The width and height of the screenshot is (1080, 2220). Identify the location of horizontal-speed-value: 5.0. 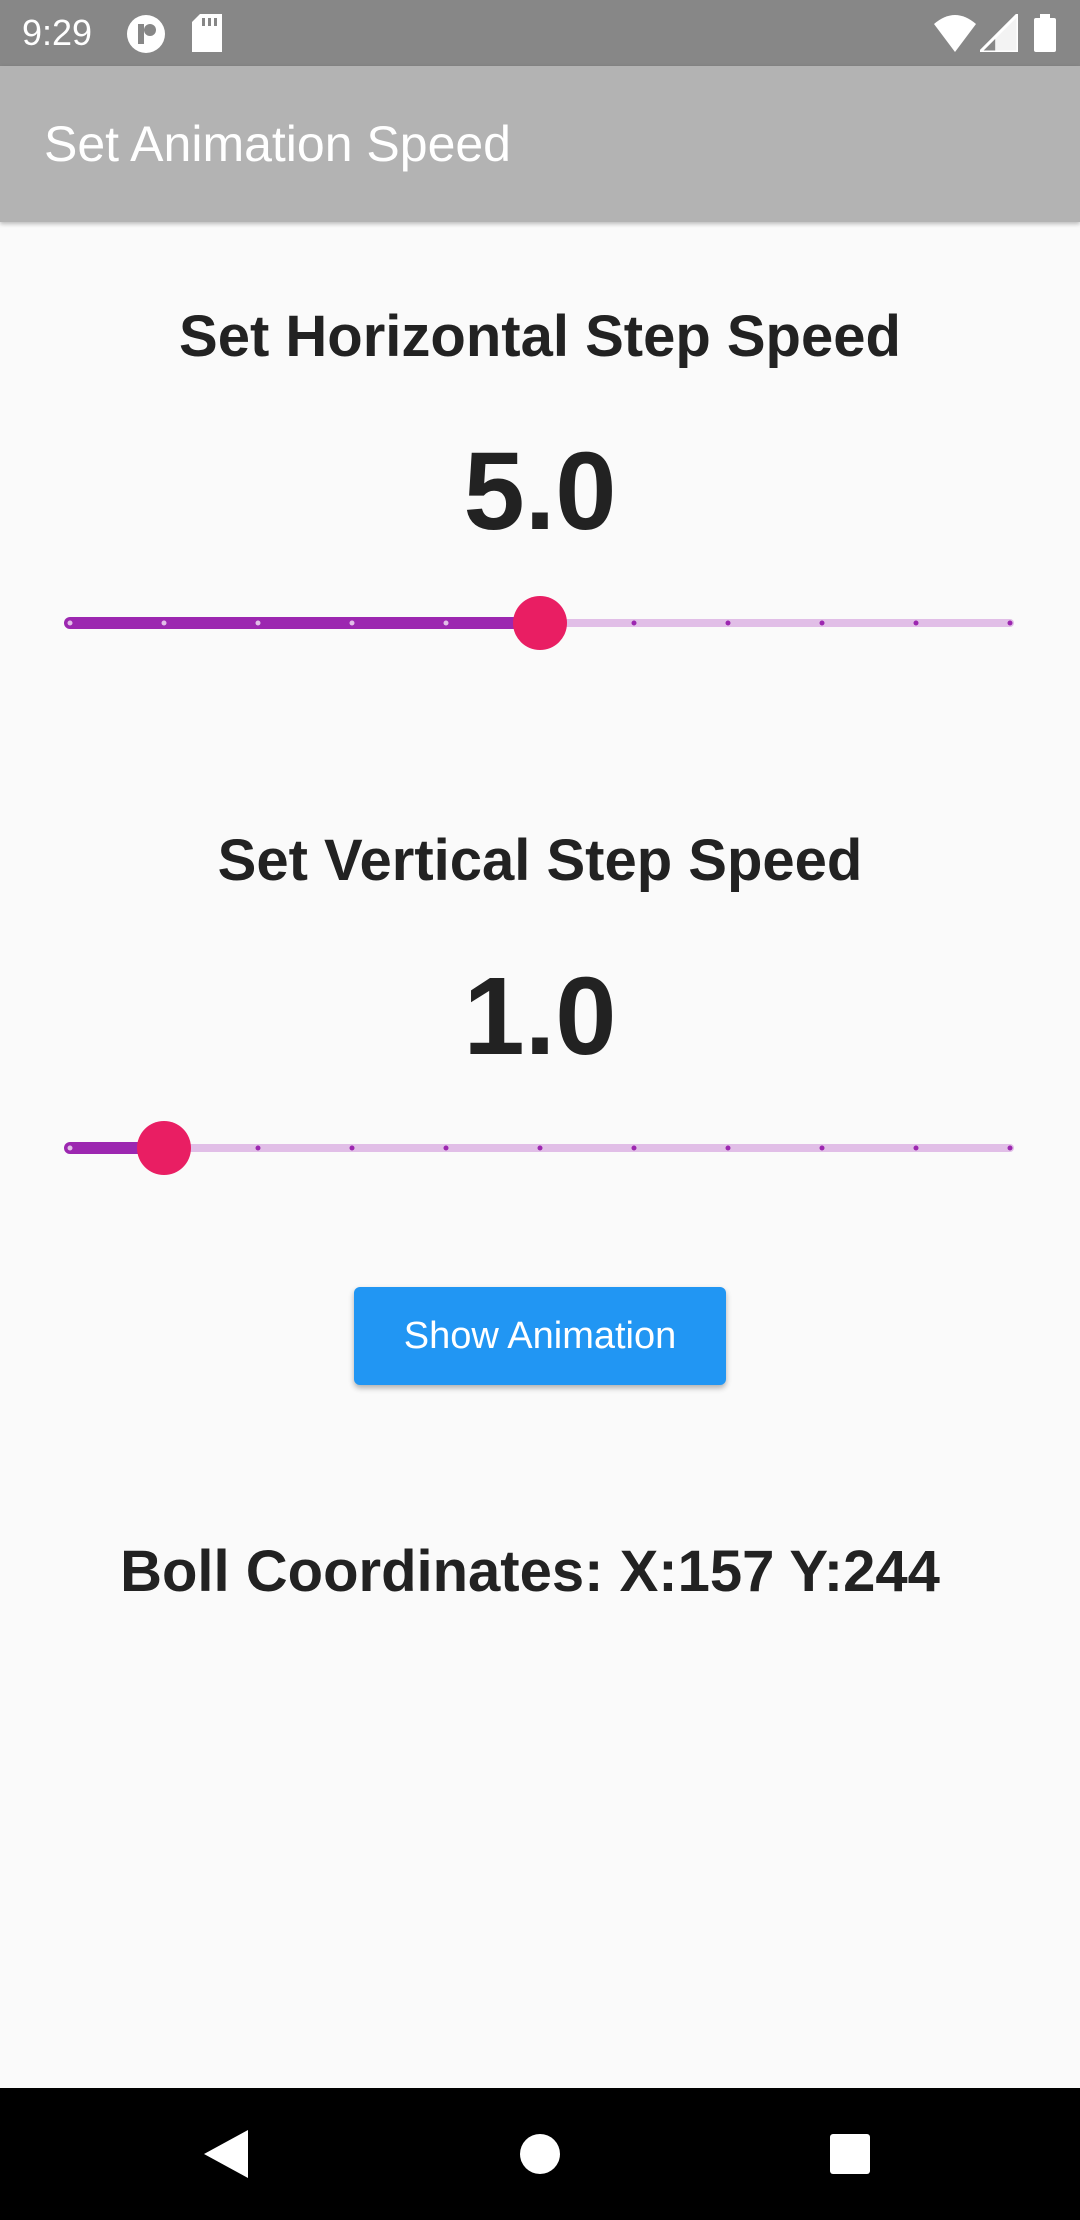
(540, 491).